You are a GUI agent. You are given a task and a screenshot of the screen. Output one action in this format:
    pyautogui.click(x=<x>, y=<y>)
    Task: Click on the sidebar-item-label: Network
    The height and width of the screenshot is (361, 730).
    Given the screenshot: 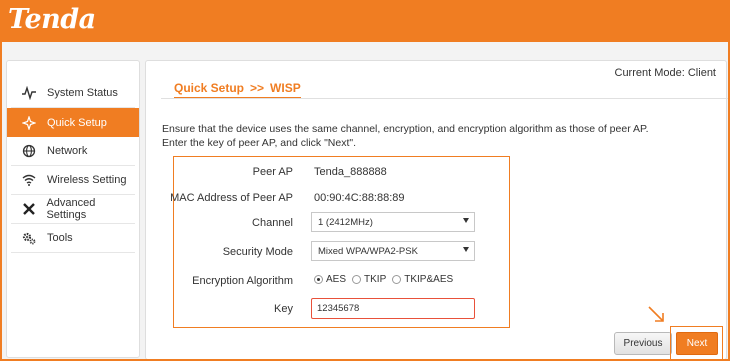 What is the action you would take?
    pyautogui.click(x=67, y=151)
    